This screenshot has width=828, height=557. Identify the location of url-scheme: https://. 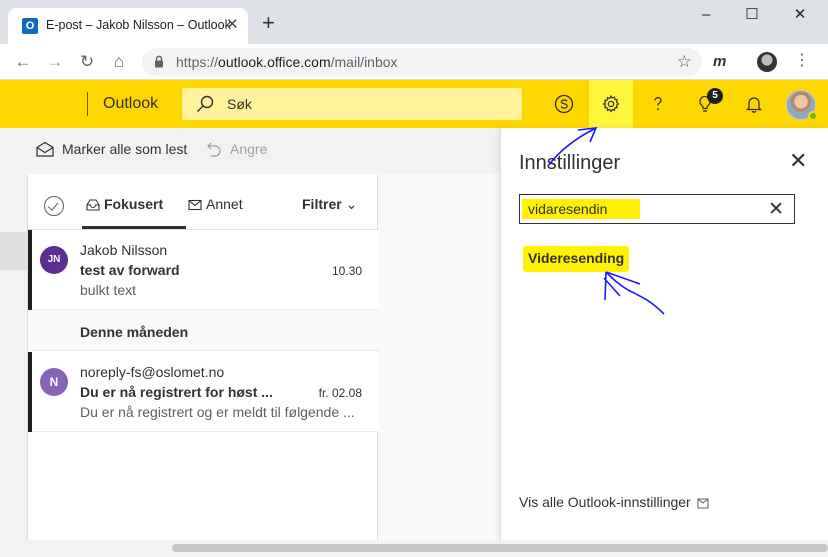
(197, 62).